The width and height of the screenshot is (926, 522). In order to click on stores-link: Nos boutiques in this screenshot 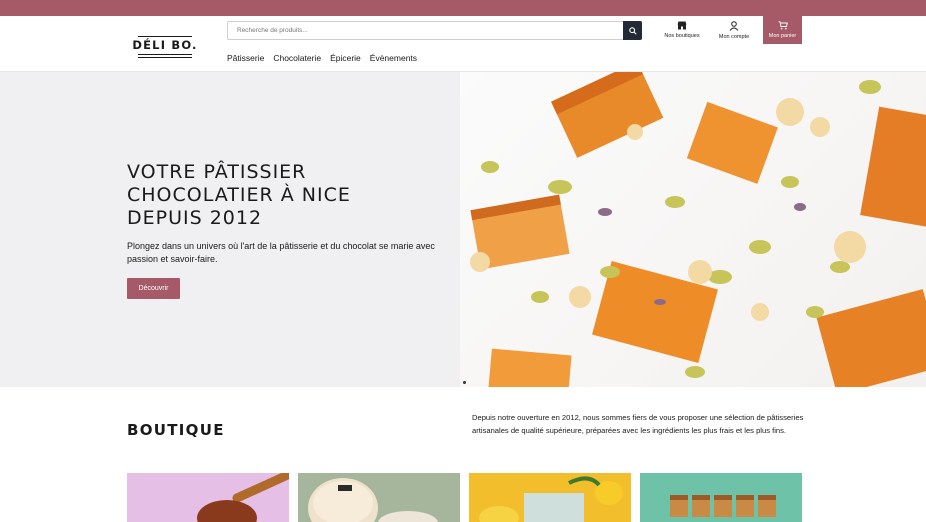, I will do `click(682, 30)`.